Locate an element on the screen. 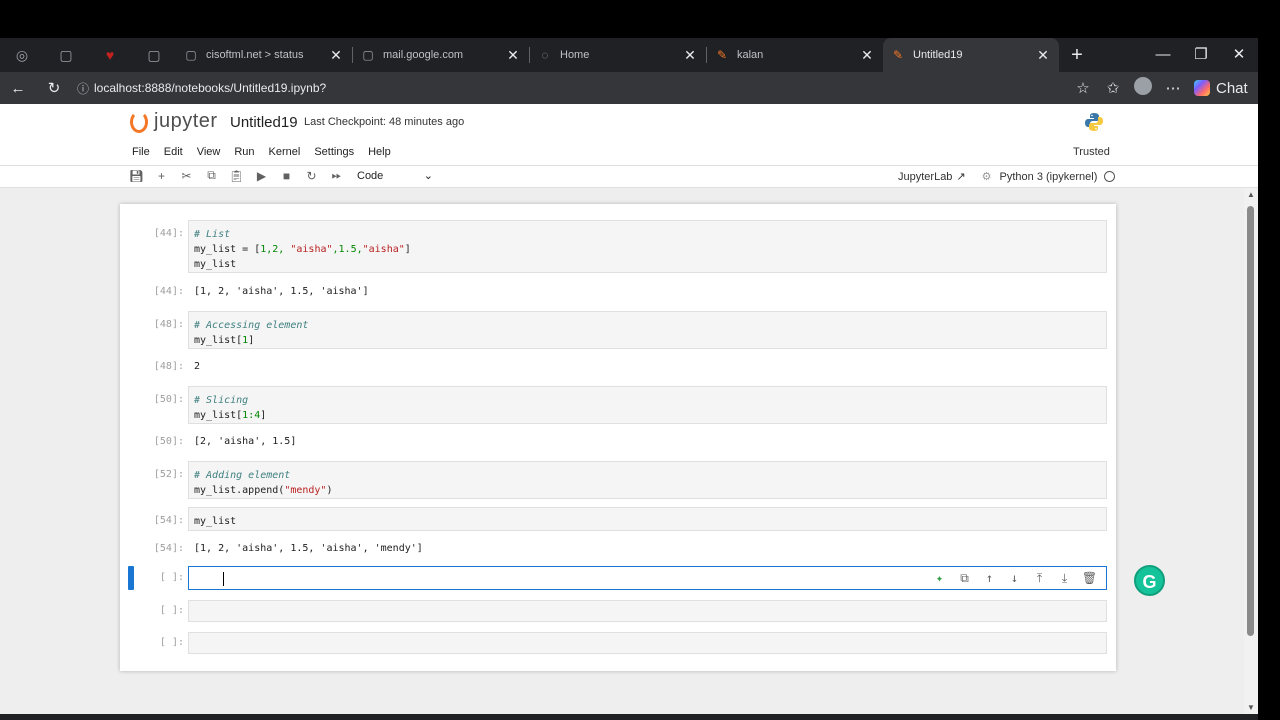 The image size is (1280, 720). code-input: ✦ ⧉ ↑ ↓ ⤒ ⤓ 🗑︎ is located at coordinates (647, 578).